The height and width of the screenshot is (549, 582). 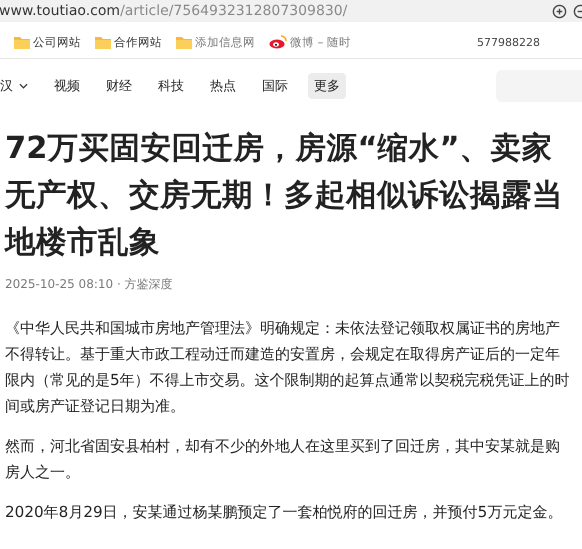 I want to click on nav-tab: 国际, so click(x=275, y=86).